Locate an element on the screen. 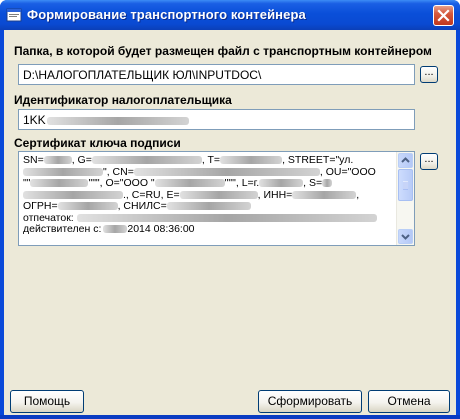  scroll-down-arrow-icon is located at coordinates (405, 237).